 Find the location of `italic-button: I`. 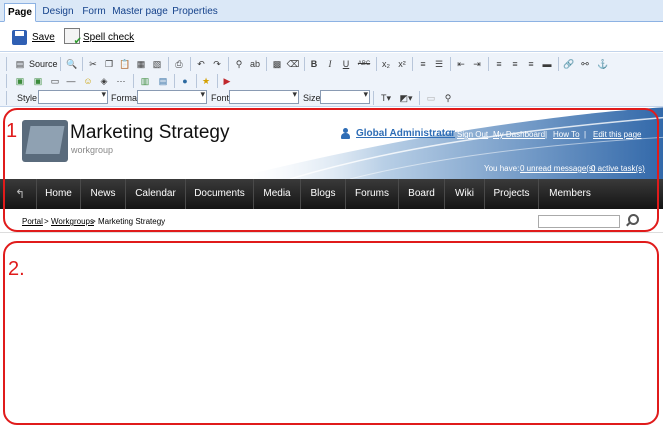

italic-button: I is located at coordinates (330, 64).